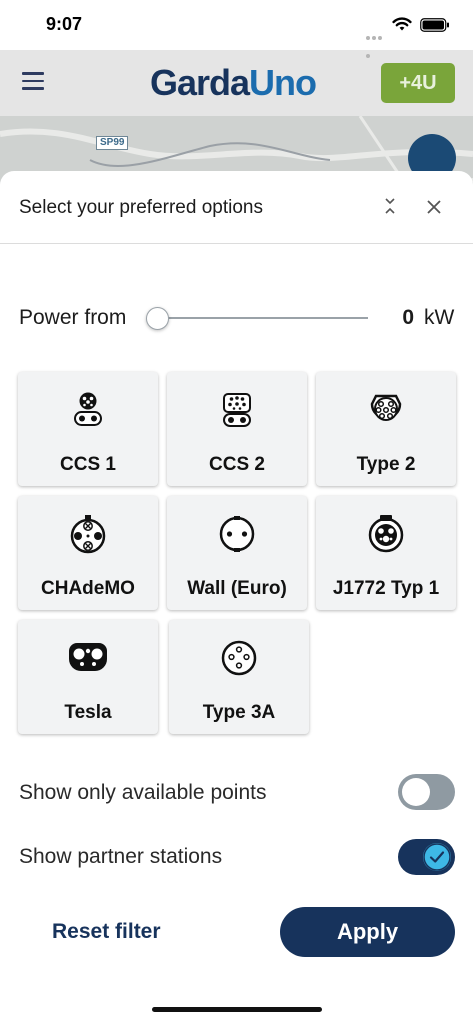 Image resolution: width=473 pixels, height=1024 pixels. I want to click on slider-track, so click(262, 318).